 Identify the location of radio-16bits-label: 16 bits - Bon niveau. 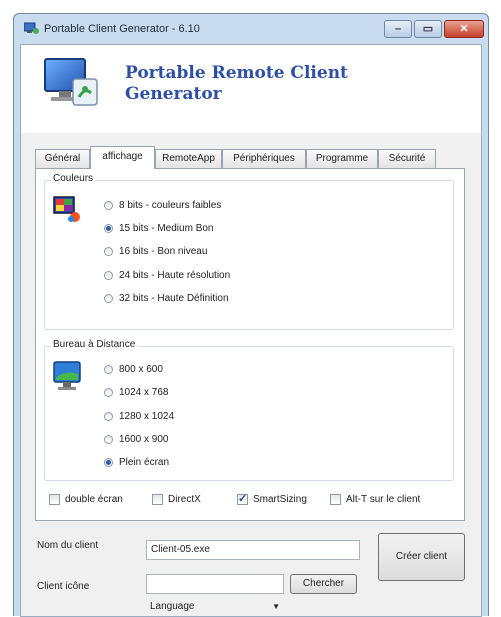
(163, 251).